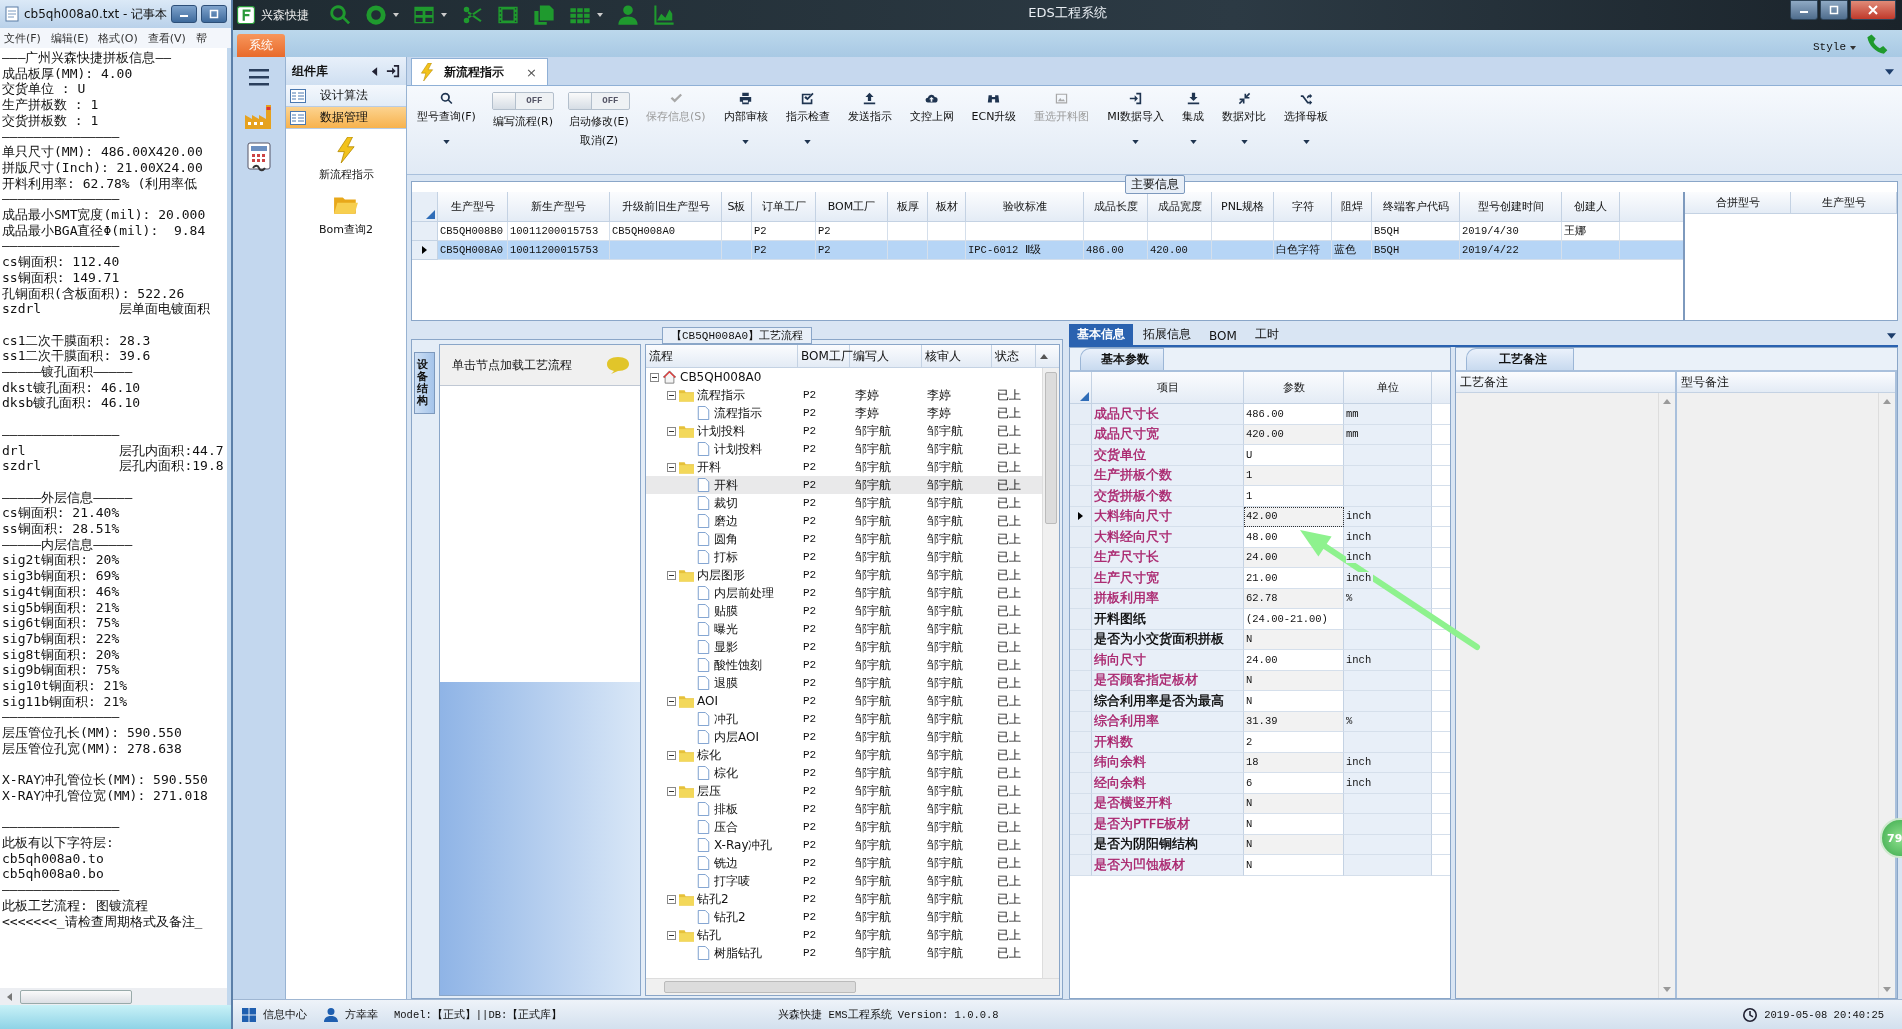 The image size is (1902, 1029). What do you see at coordinates (844, 755) in the screenshot?
I see `tree-row: 棕化 P2 邹宇航 邹宇航 已上` at bounding box center [844, 755].